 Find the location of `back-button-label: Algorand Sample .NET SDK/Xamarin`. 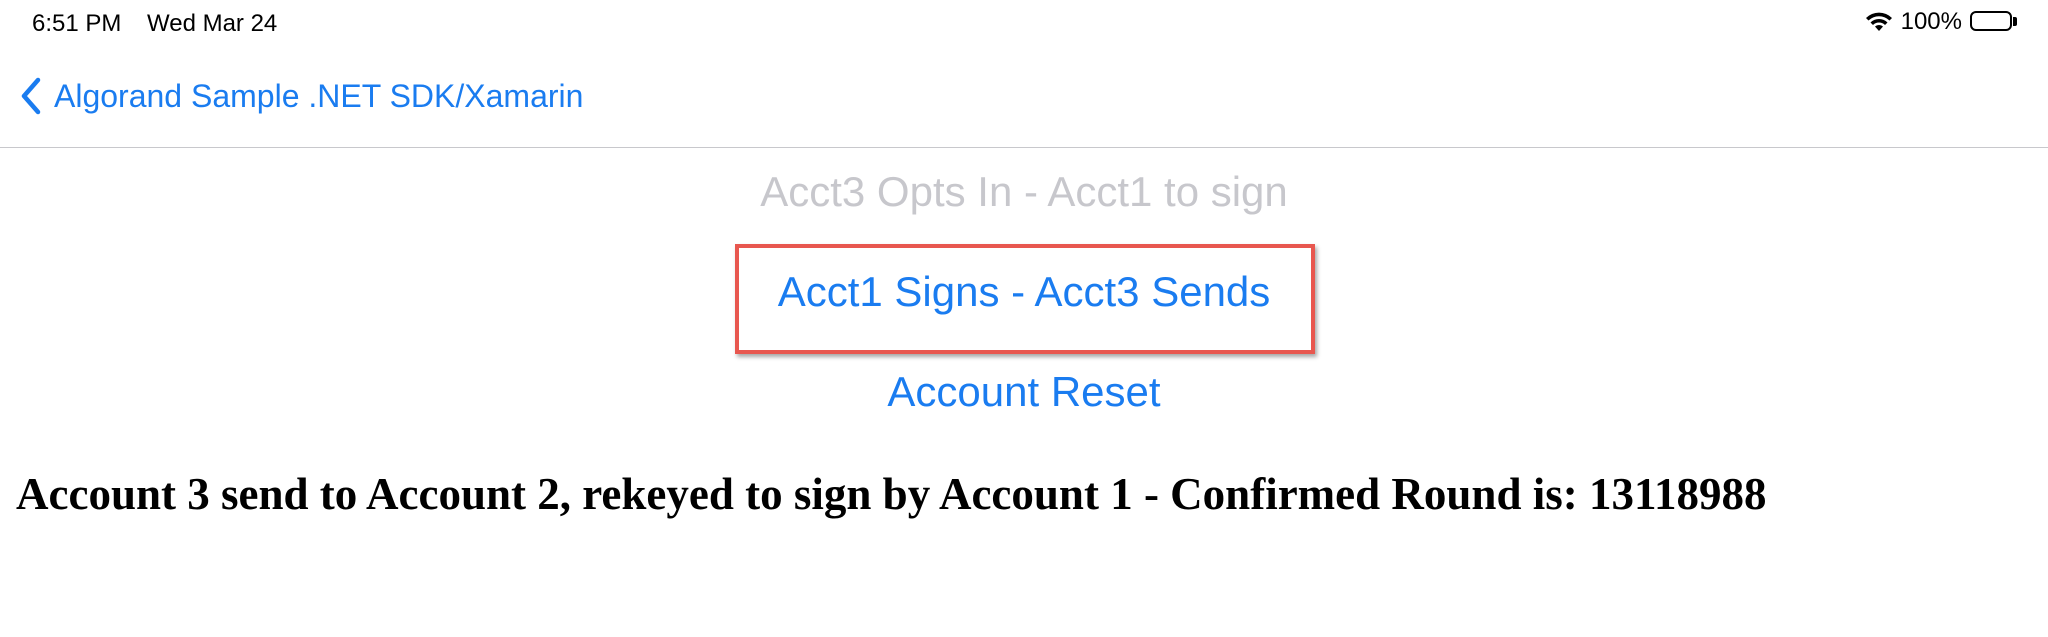

back-button-label: Algorand Sample .NET SDK/Xamarin is located at coordinates (319, 95).